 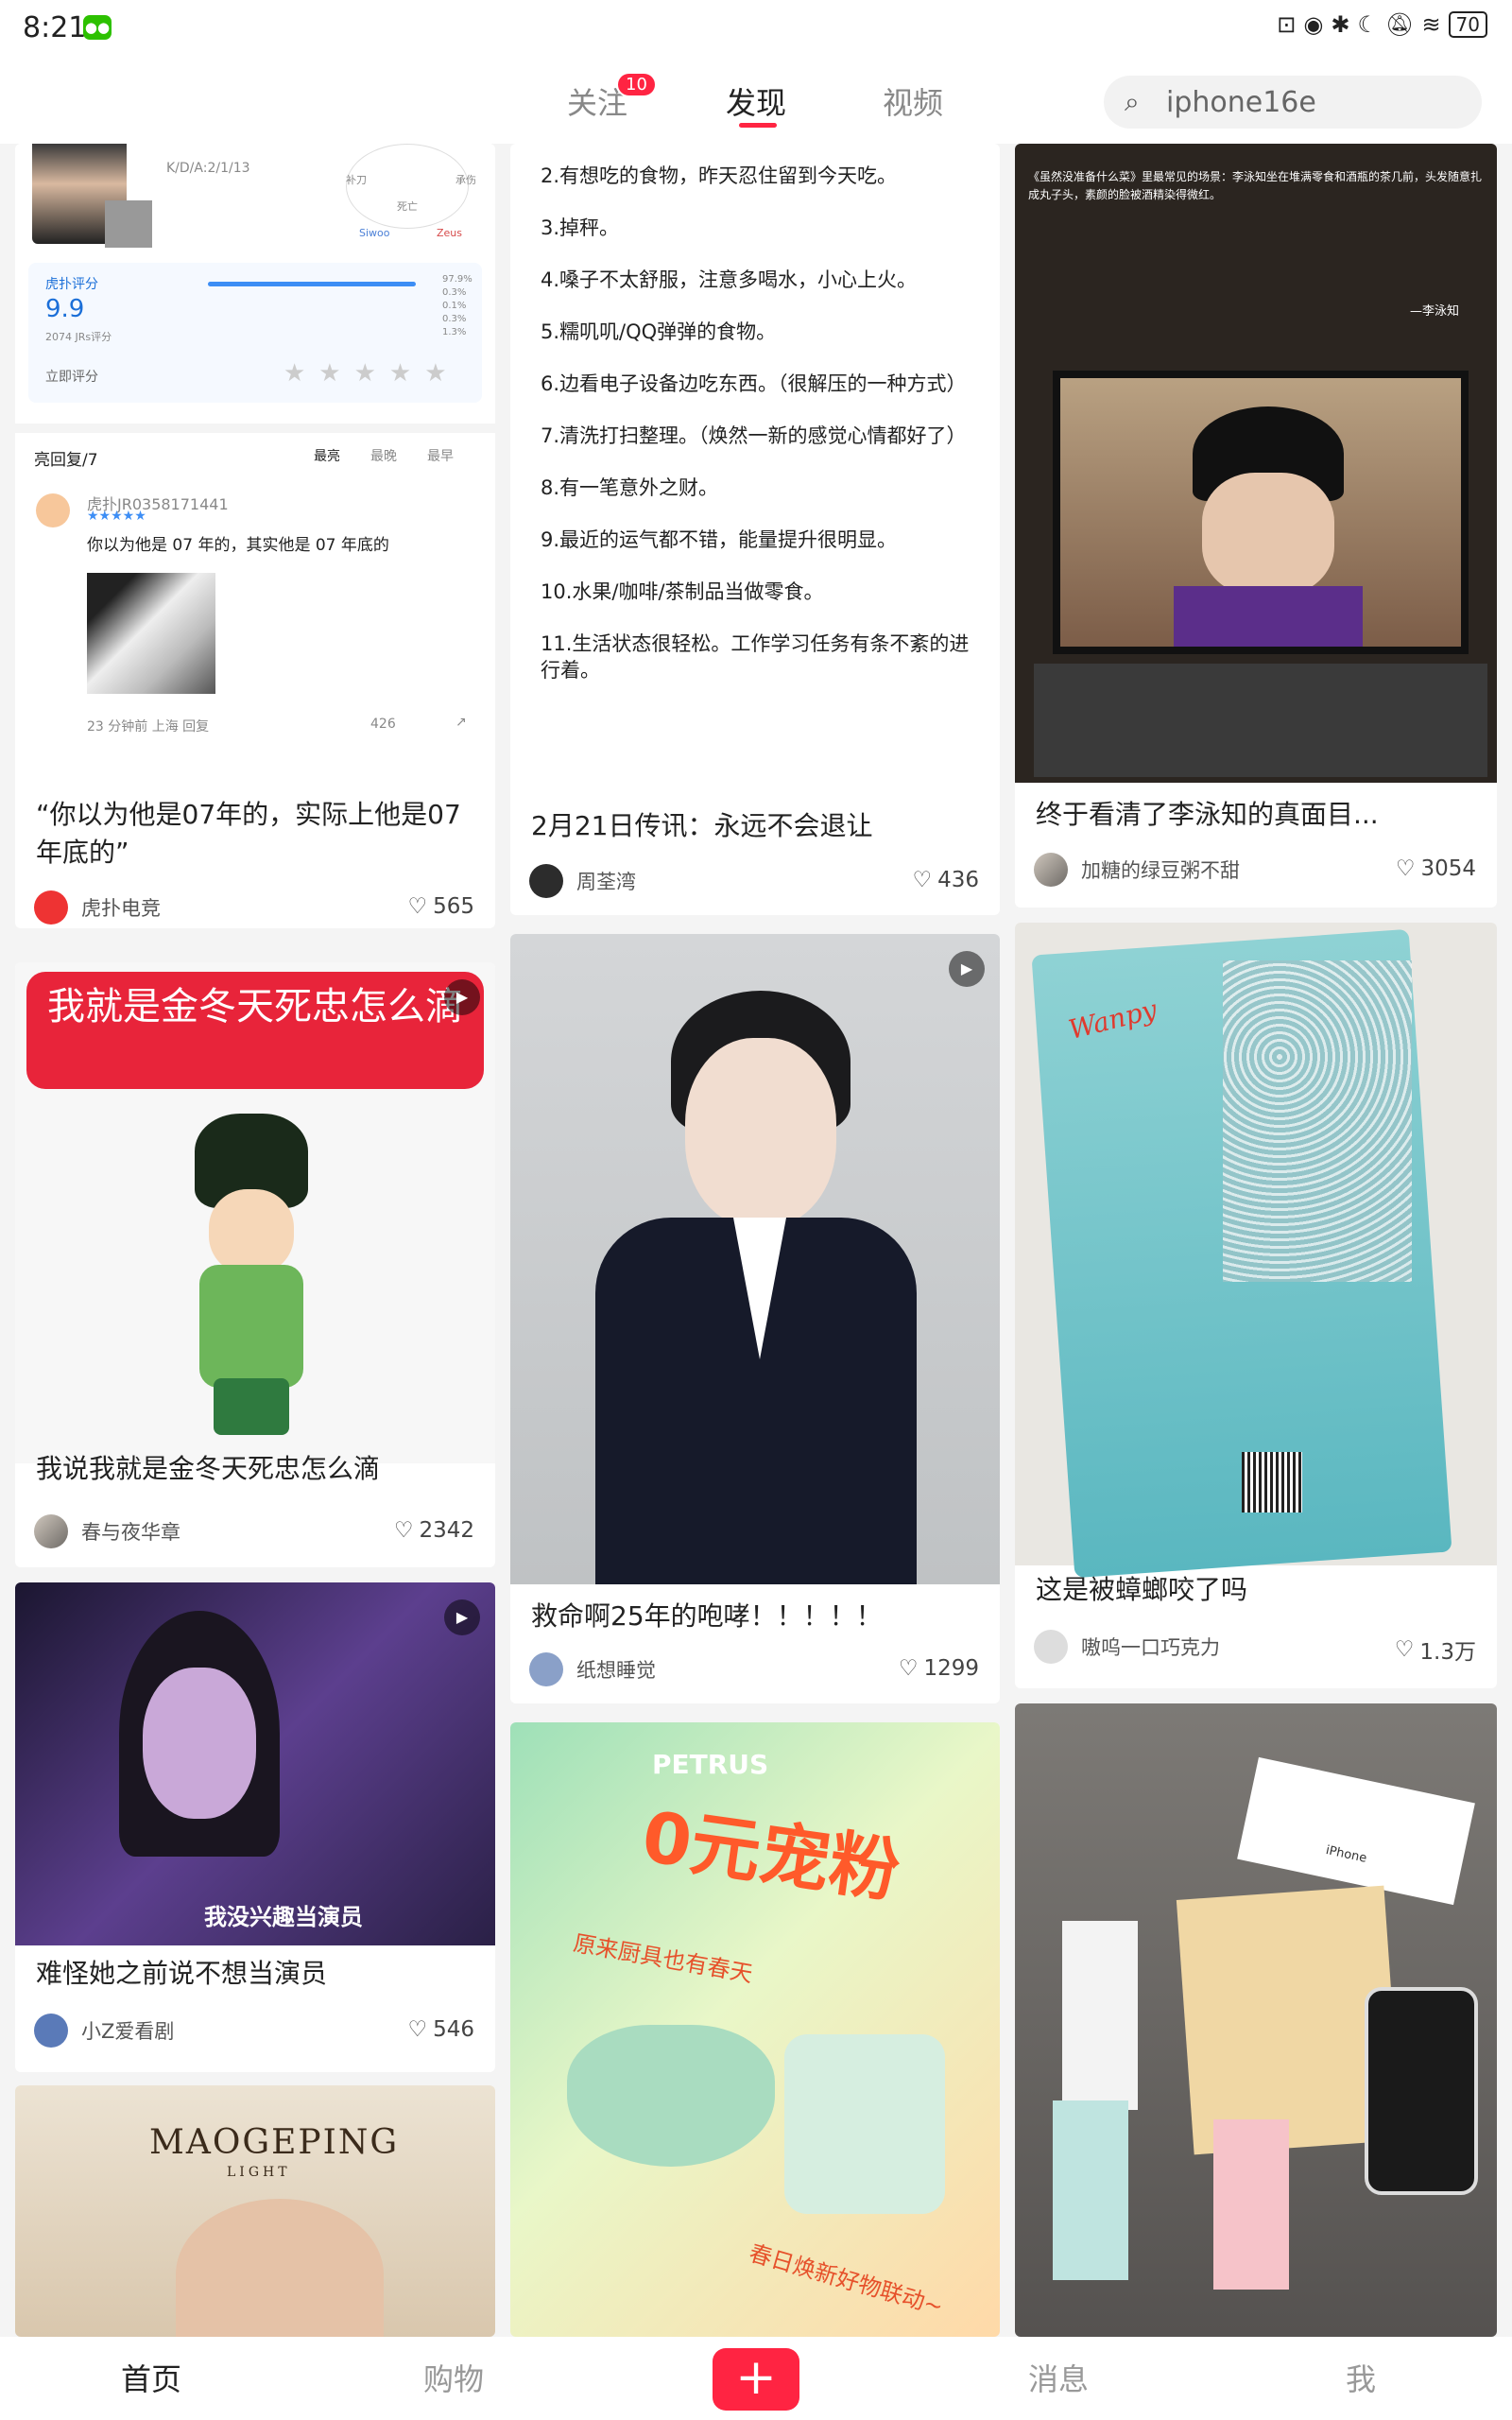 What do you see at coordinates (151, 2377) in the screenshot?
I see `nav-home: 首页` at bounding box center [151, 2377].